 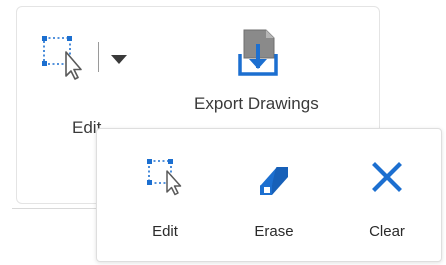 What do you see at coordinates (57, 208) in the screenshot?
I see `ribbon-divider` at bounding box center [57, 208].